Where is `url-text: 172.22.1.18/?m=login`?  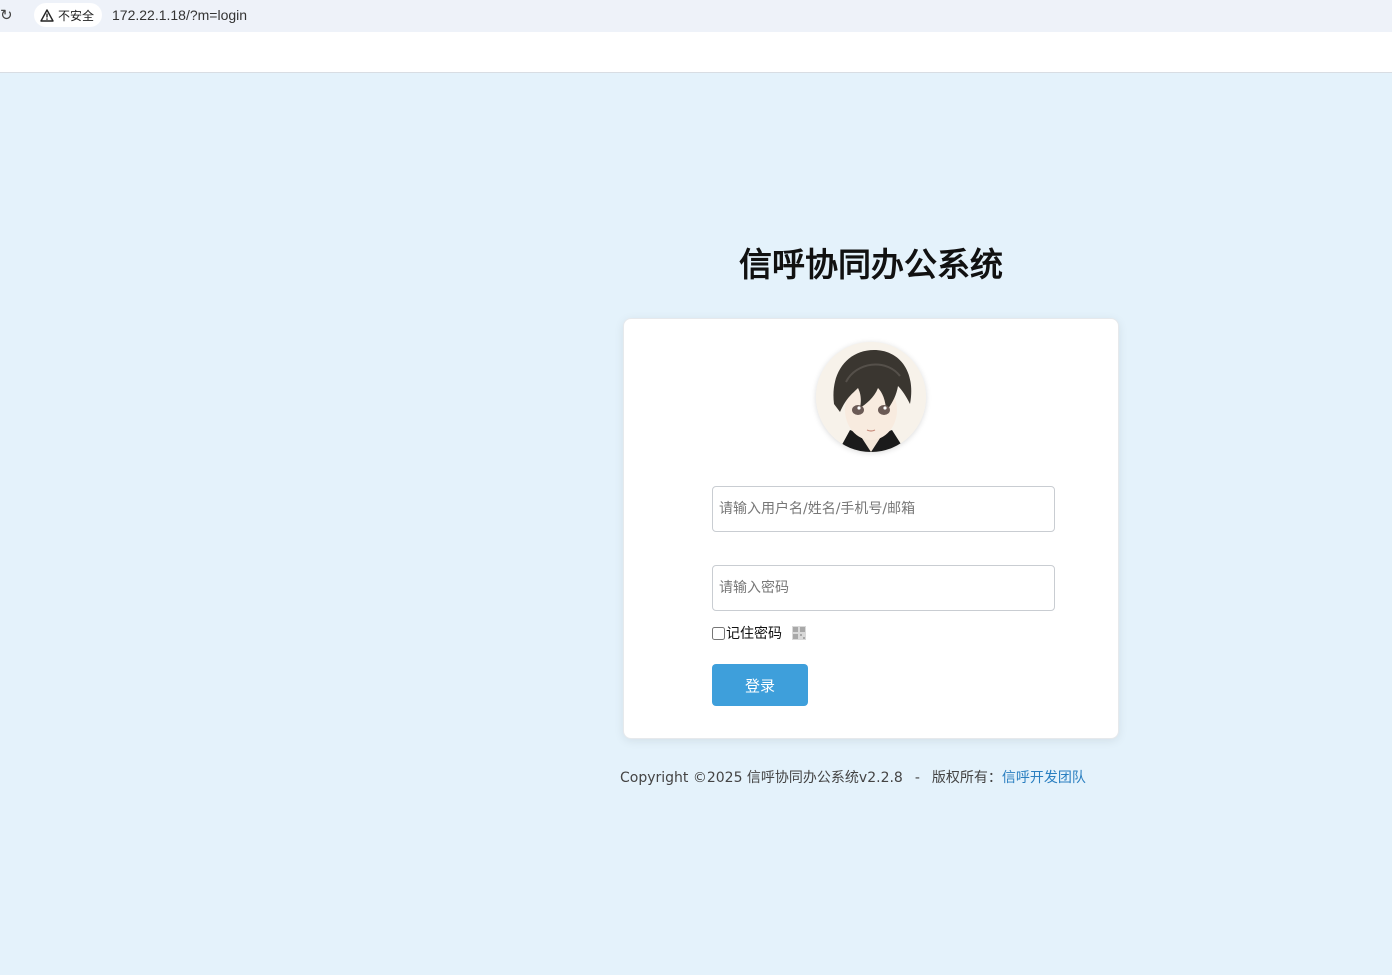 url-text: 172.22.1.18/?m=login is located at coordinates (179, 15).